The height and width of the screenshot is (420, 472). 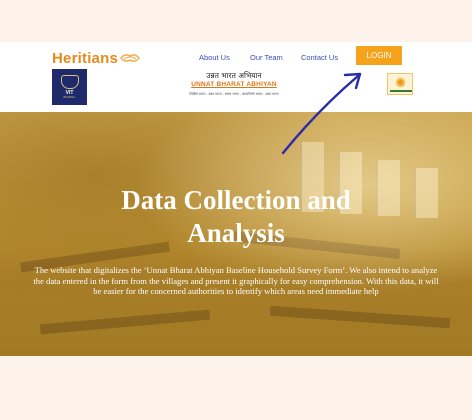 I want to click on uba-logo-base, so click(x=401, y=91).